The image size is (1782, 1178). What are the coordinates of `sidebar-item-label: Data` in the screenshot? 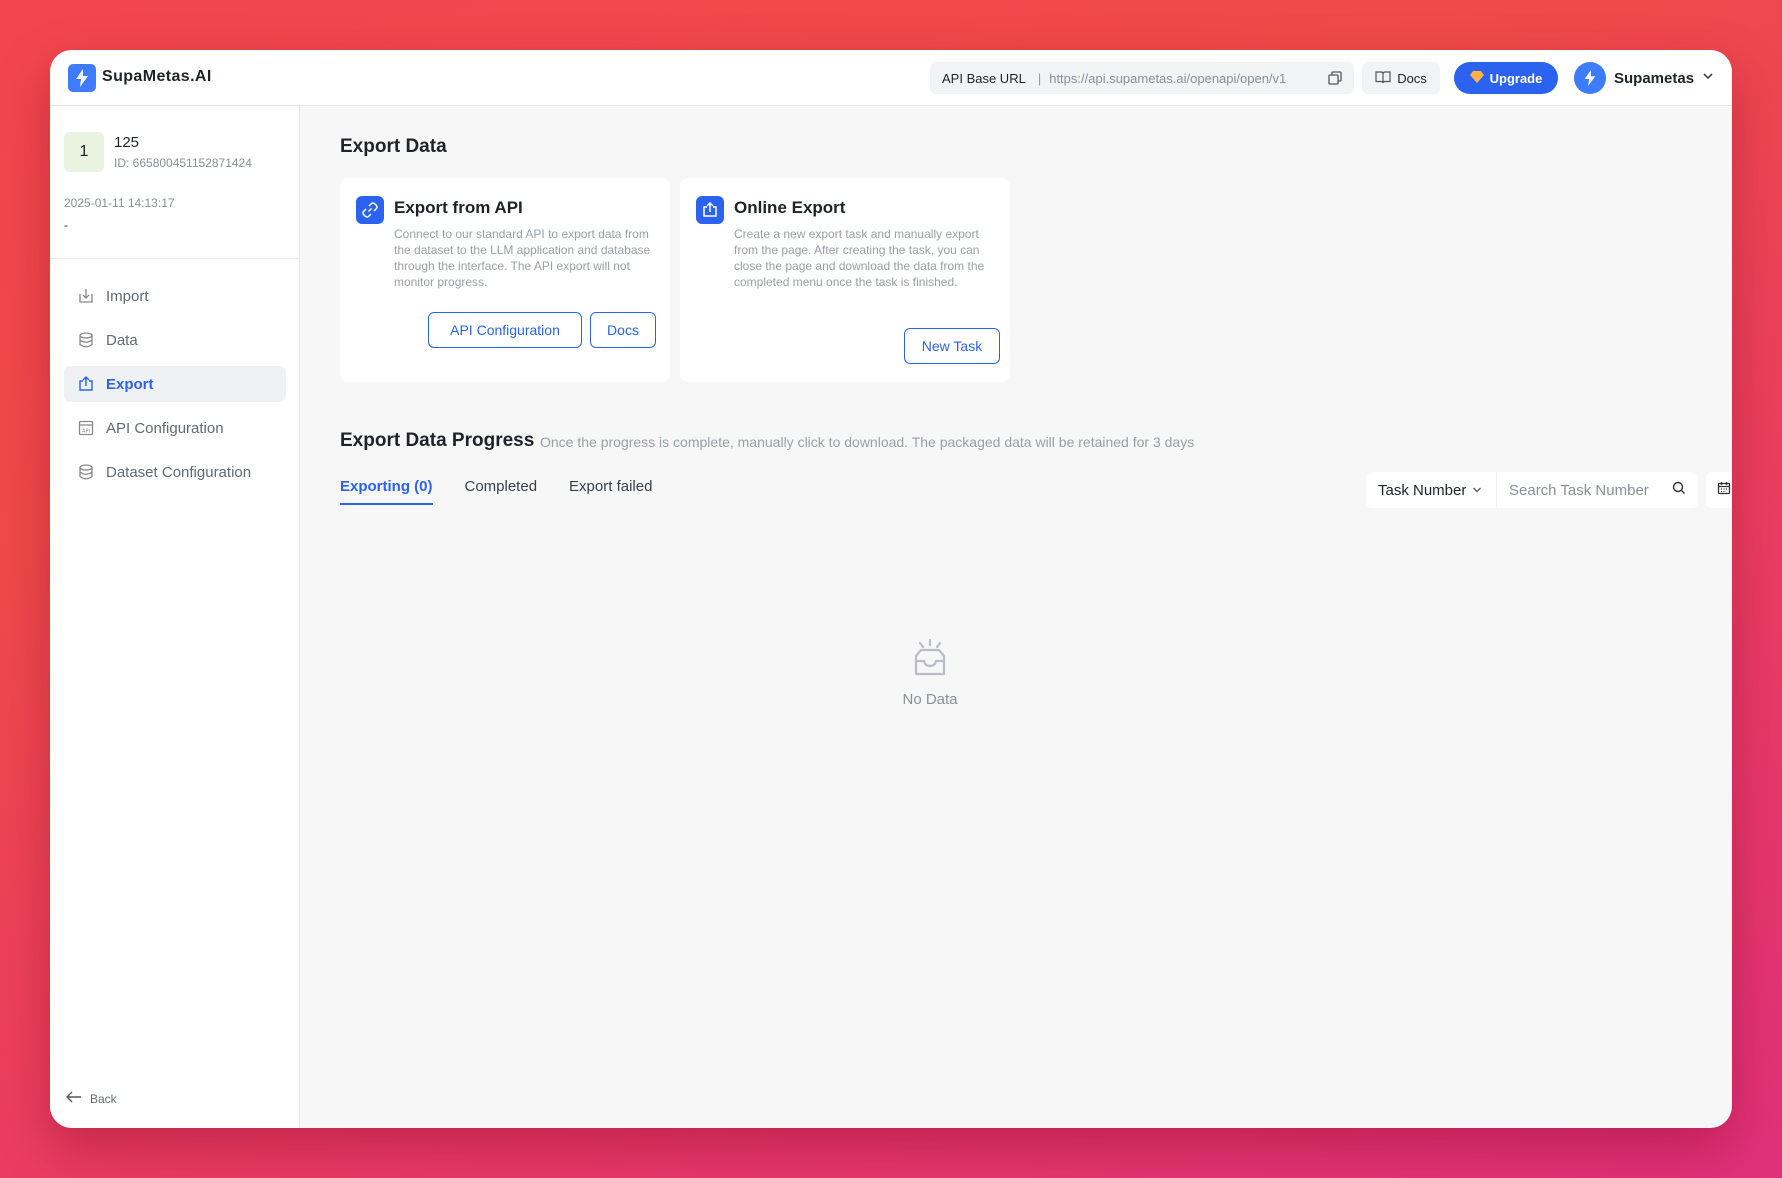 It's located at (122, 340).